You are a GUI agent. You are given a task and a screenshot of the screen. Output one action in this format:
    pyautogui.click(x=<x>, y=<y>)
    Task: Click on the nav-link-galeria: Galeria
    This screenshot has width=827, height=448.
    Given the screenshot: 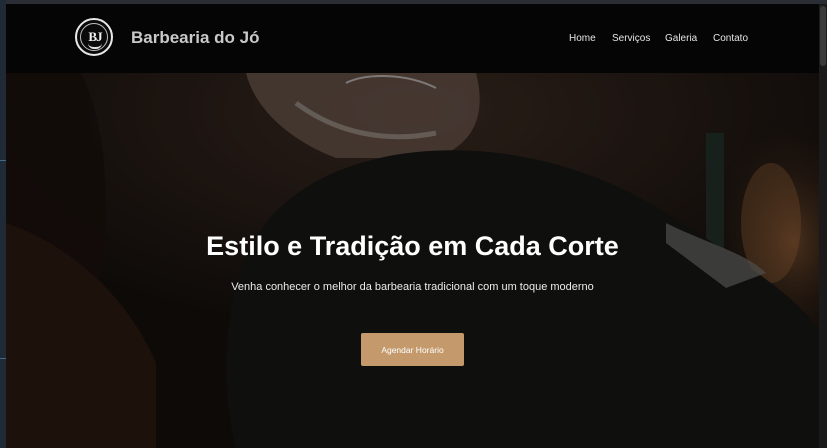 What is the action you would take?
    pyautogui.click(x=681, y=38)
    